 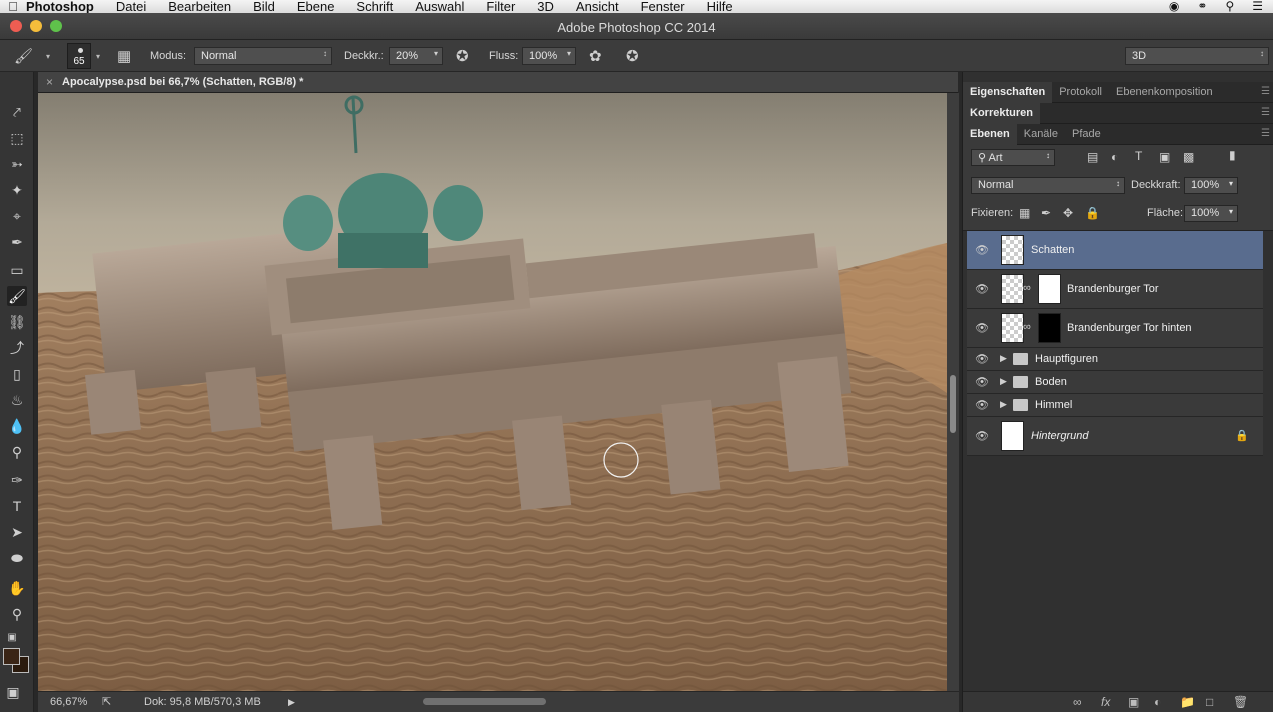 What do you see at coordinates (439, 6) in the screenshot?
I see `menu-auswahl: Auswahl` at bounding box center [439, 6].